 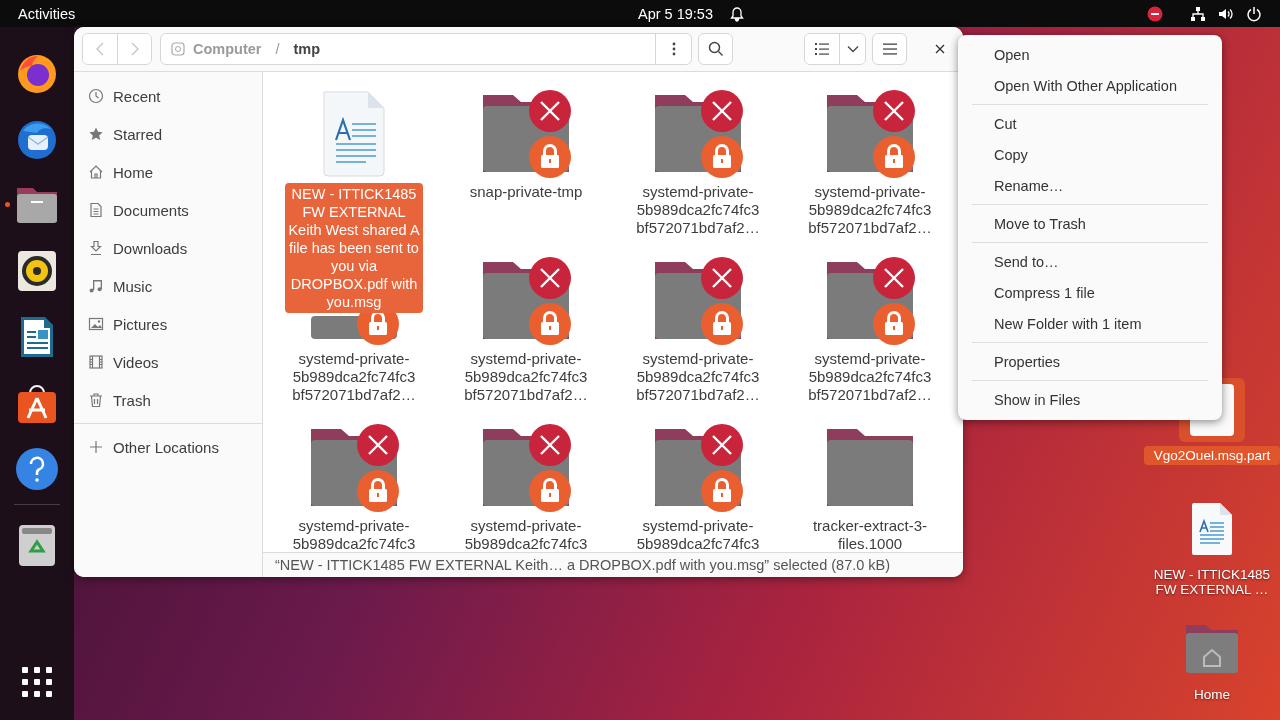 What do you see at coordinates (168, 172) in the screenshot?
I see `sidebar-item: Home` at bounding box center [168, 172].